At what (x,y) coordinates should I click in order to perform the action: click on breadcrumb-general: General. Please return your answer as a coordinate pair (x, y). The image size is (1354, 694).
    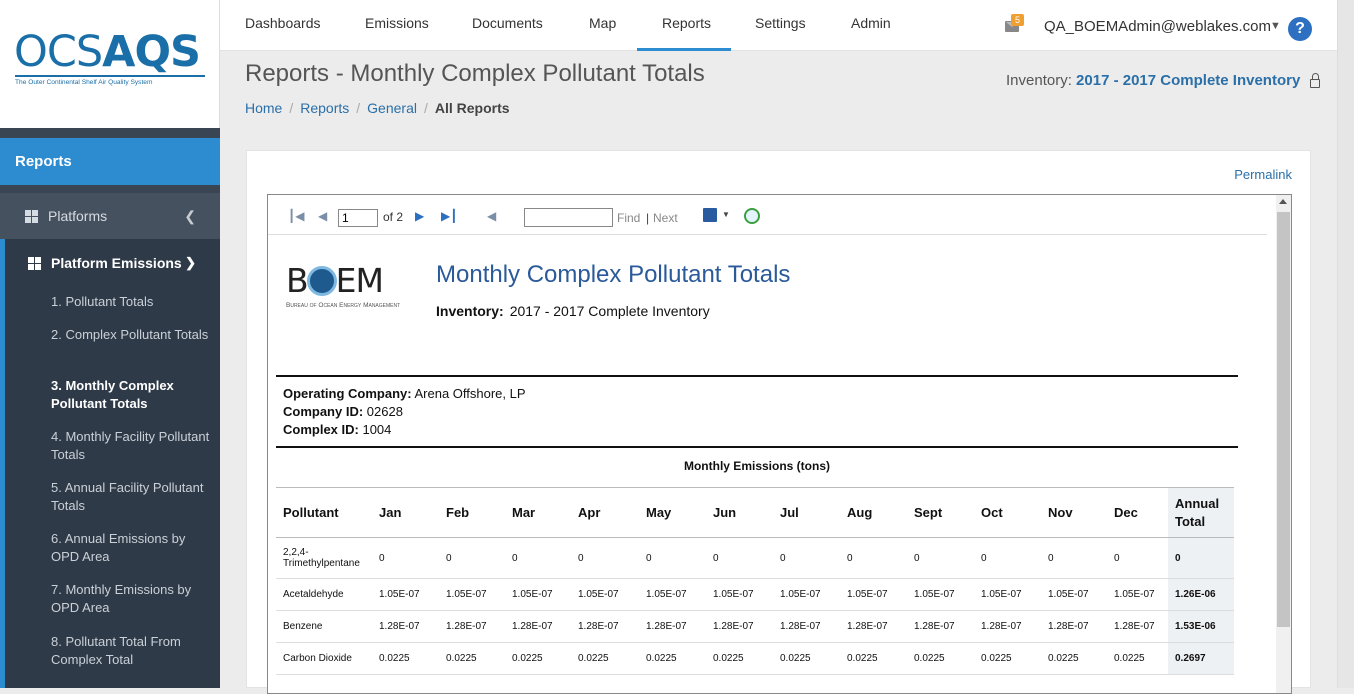
    Looking at the image, I should click on (392, 108).